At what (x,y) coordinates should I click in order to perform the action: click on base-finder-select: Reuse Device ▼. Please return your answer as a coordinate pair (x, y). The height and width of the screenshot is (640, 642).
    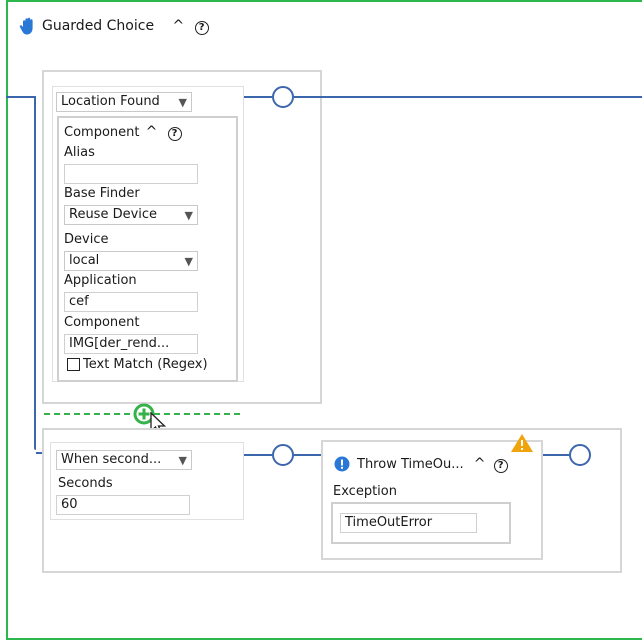
    Looking at the image, I should click on (131, 215).